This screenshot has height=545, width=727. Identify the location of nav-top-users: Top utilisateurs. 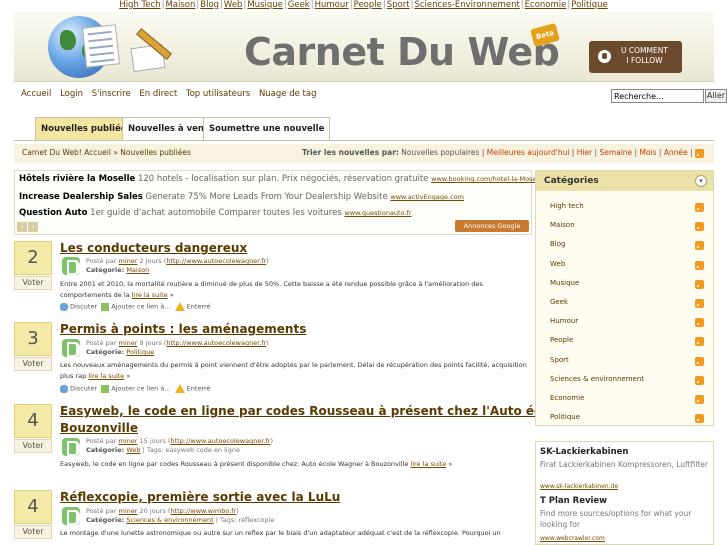
(218, 94).